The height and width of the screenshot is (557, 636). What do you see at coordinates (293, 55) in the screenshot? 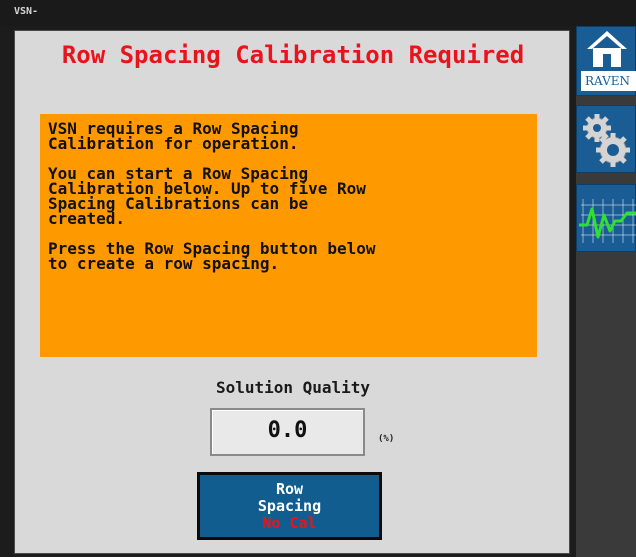
I see `page-title: Row Spacing Calibration Required` at bounding box center [293, 55].